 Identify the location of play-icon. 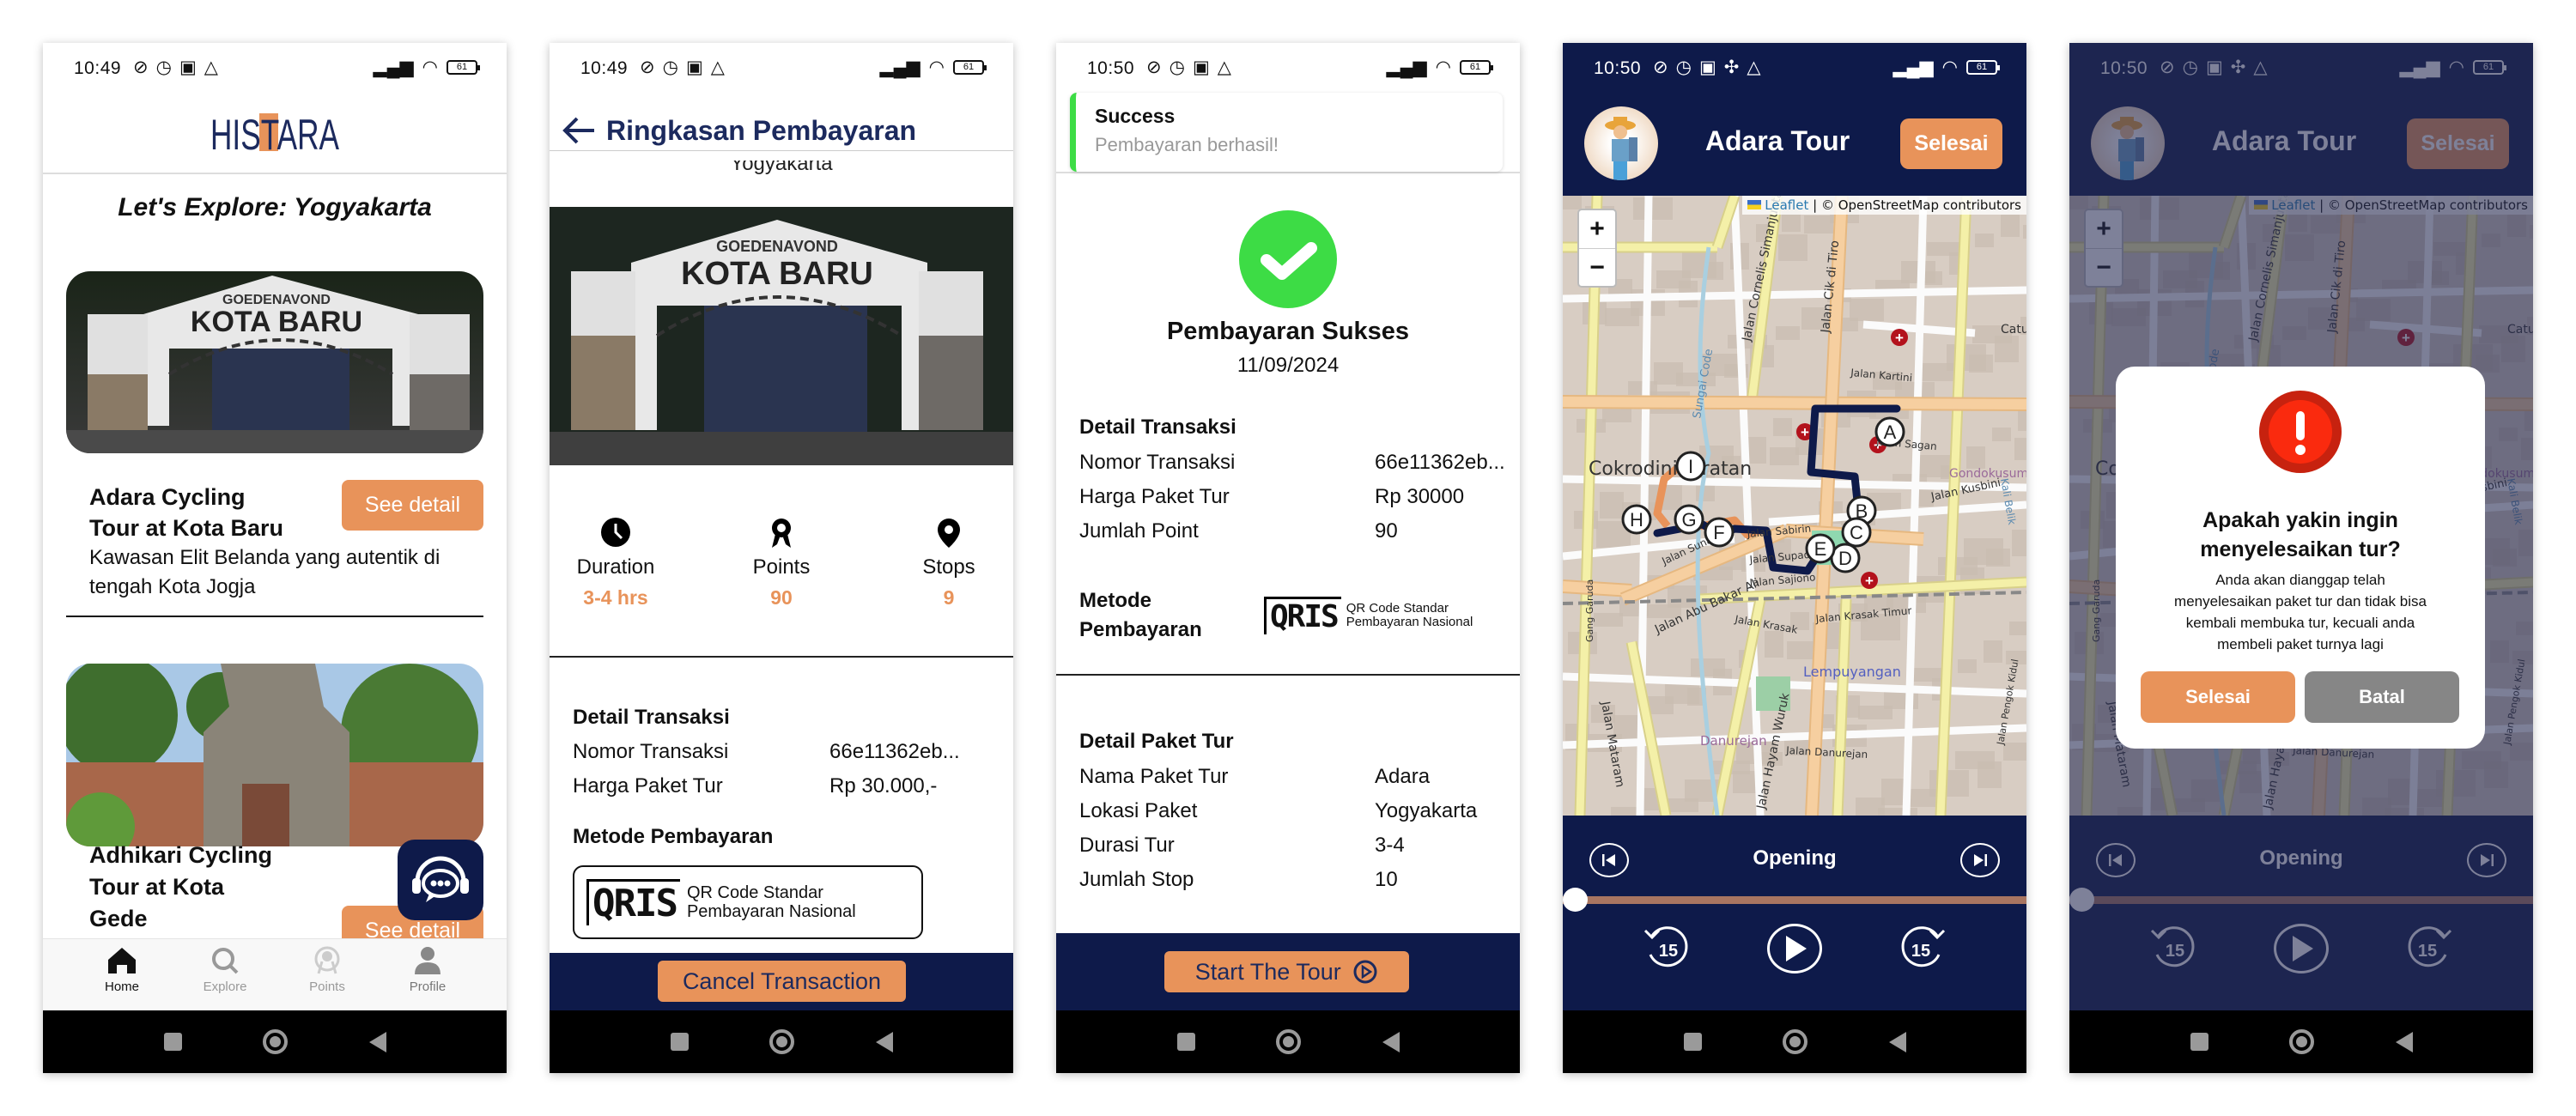
(1797, 949).